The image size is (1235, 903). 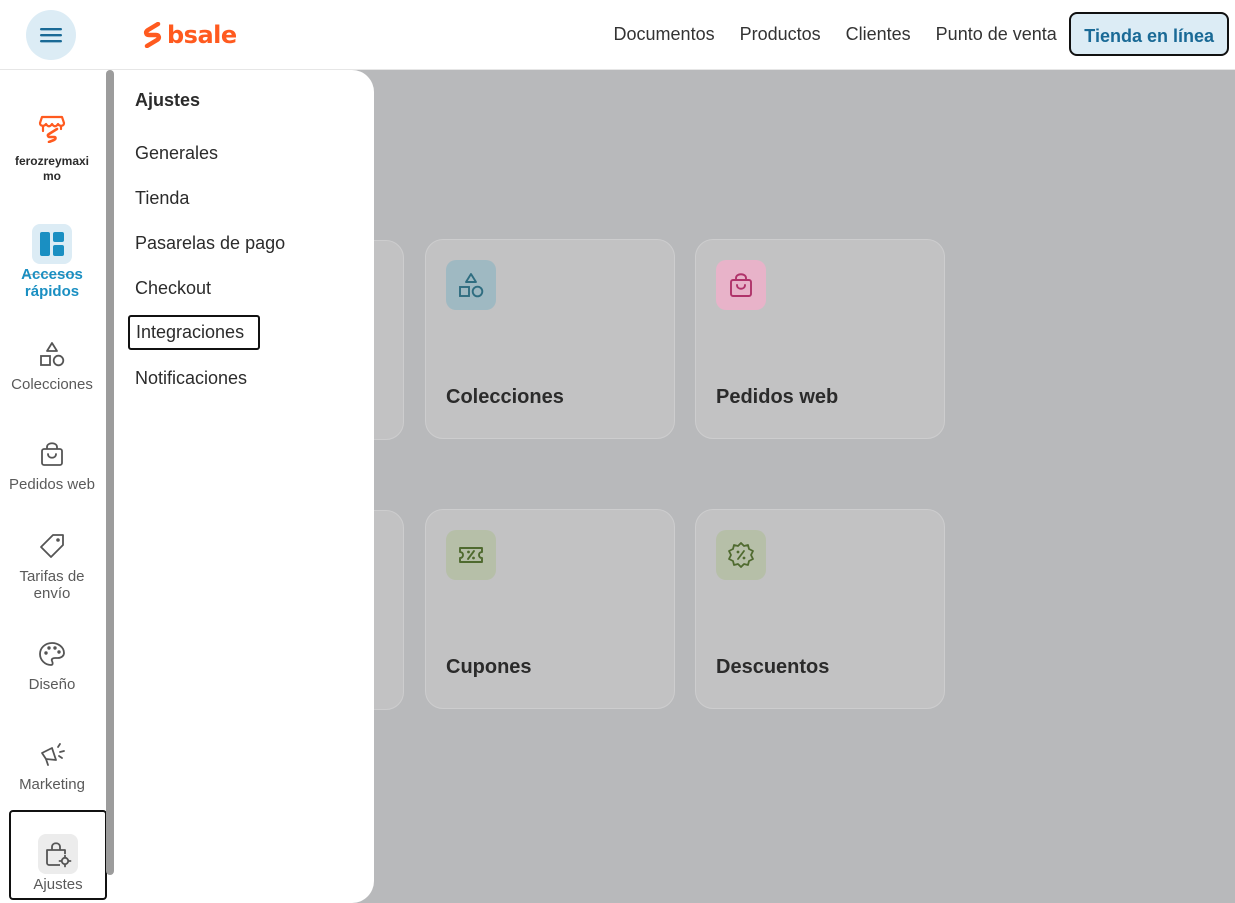 I want to click on nav-productos: Productos, so click(x=780, y=34).